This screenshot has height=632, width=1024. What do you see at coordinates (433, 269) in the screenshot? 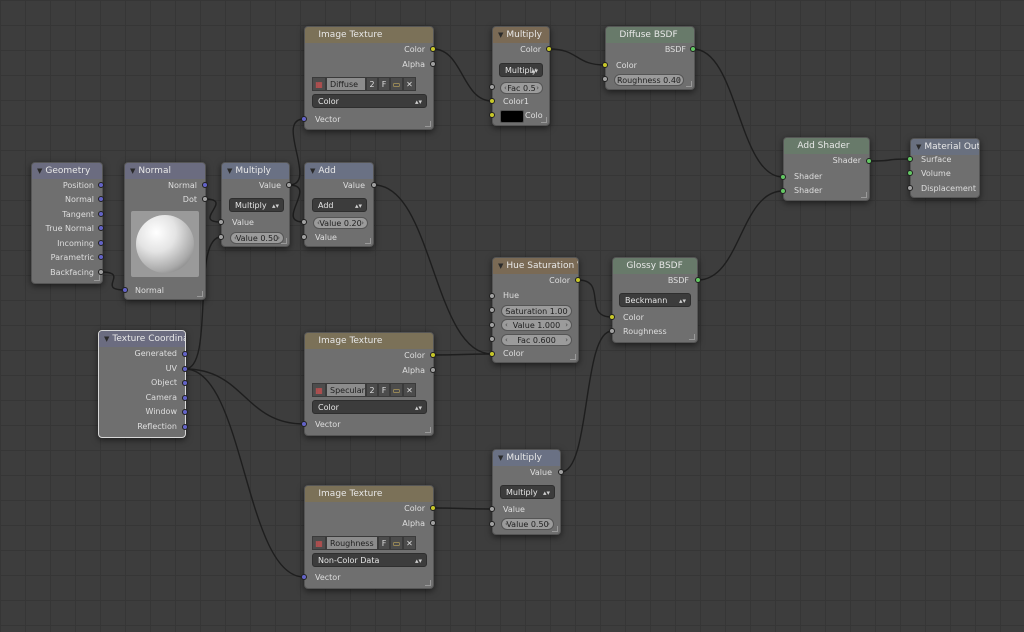
I see `link-add-out-to-hsv-color` at bounding box center [433, 269].